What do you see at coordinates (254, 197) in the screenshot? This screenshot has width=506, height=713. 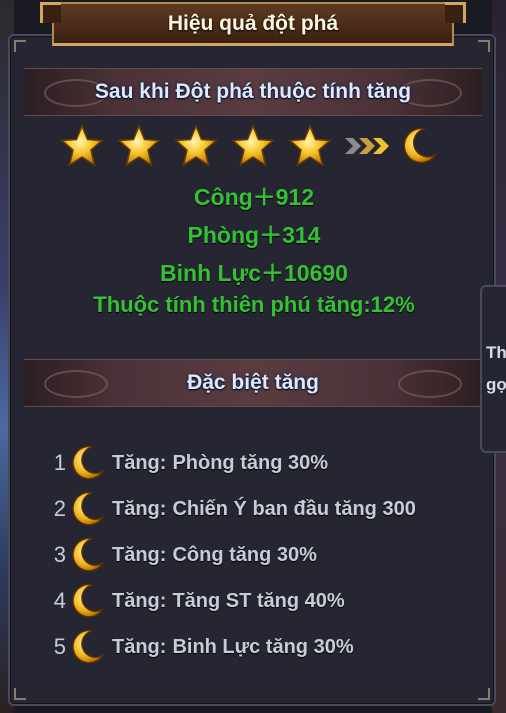 I see `stat-attack: Công＋912` at bounding box center [254, 197].